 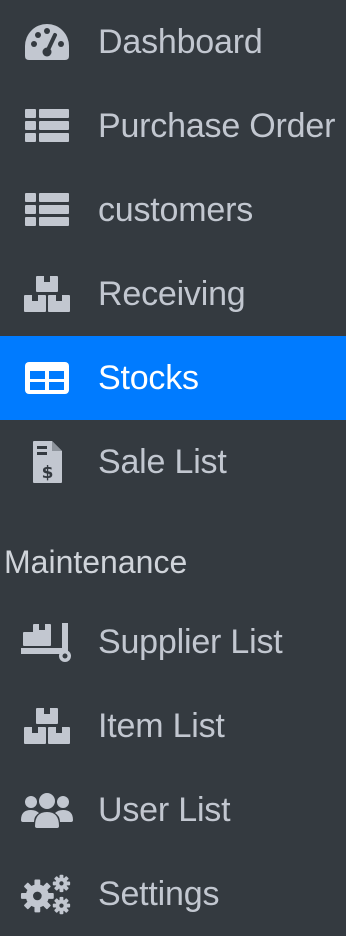 I want to click on users-icon, so click(x=47, y=810).